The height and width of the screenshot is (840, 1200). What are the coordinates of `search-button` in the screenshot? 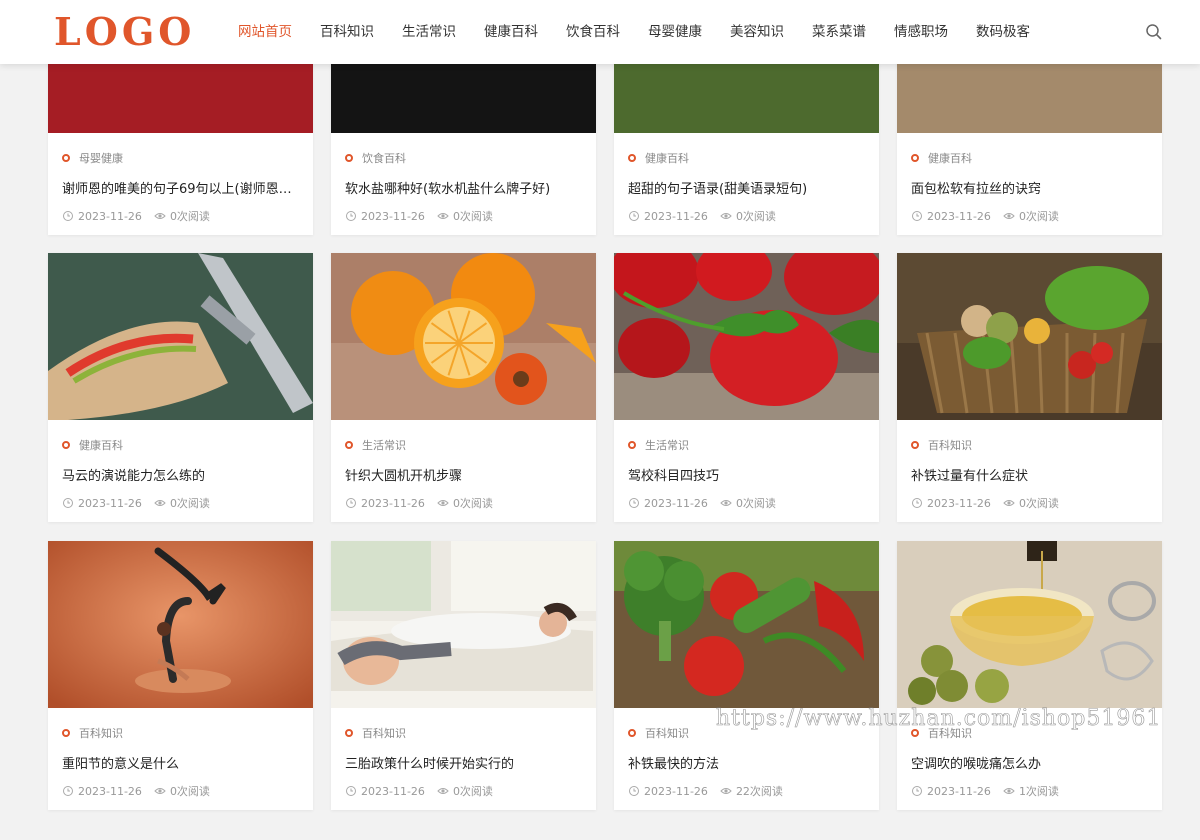 It's located at (1154, 32).